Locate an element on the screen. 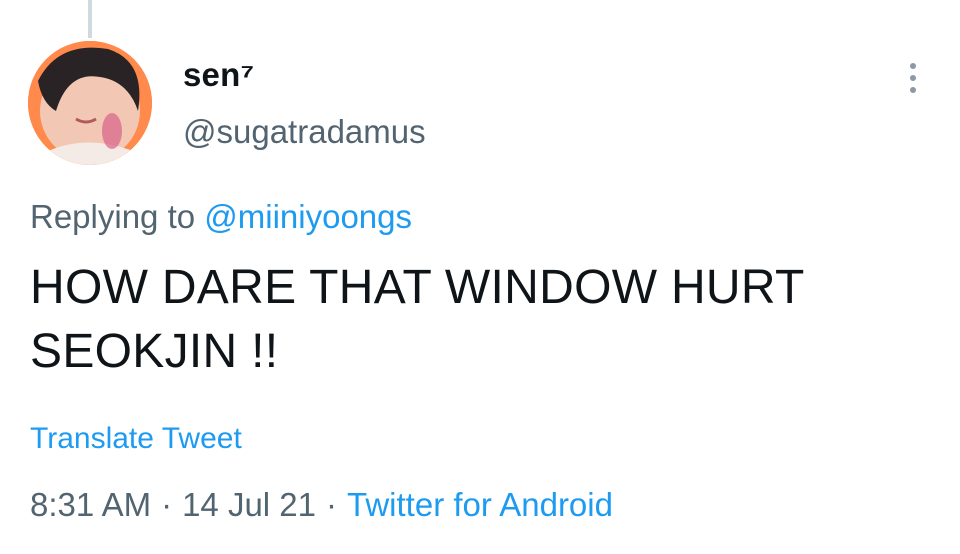 The image size is (960, 554). thread-connector-line is located at coordinates (90, 19).